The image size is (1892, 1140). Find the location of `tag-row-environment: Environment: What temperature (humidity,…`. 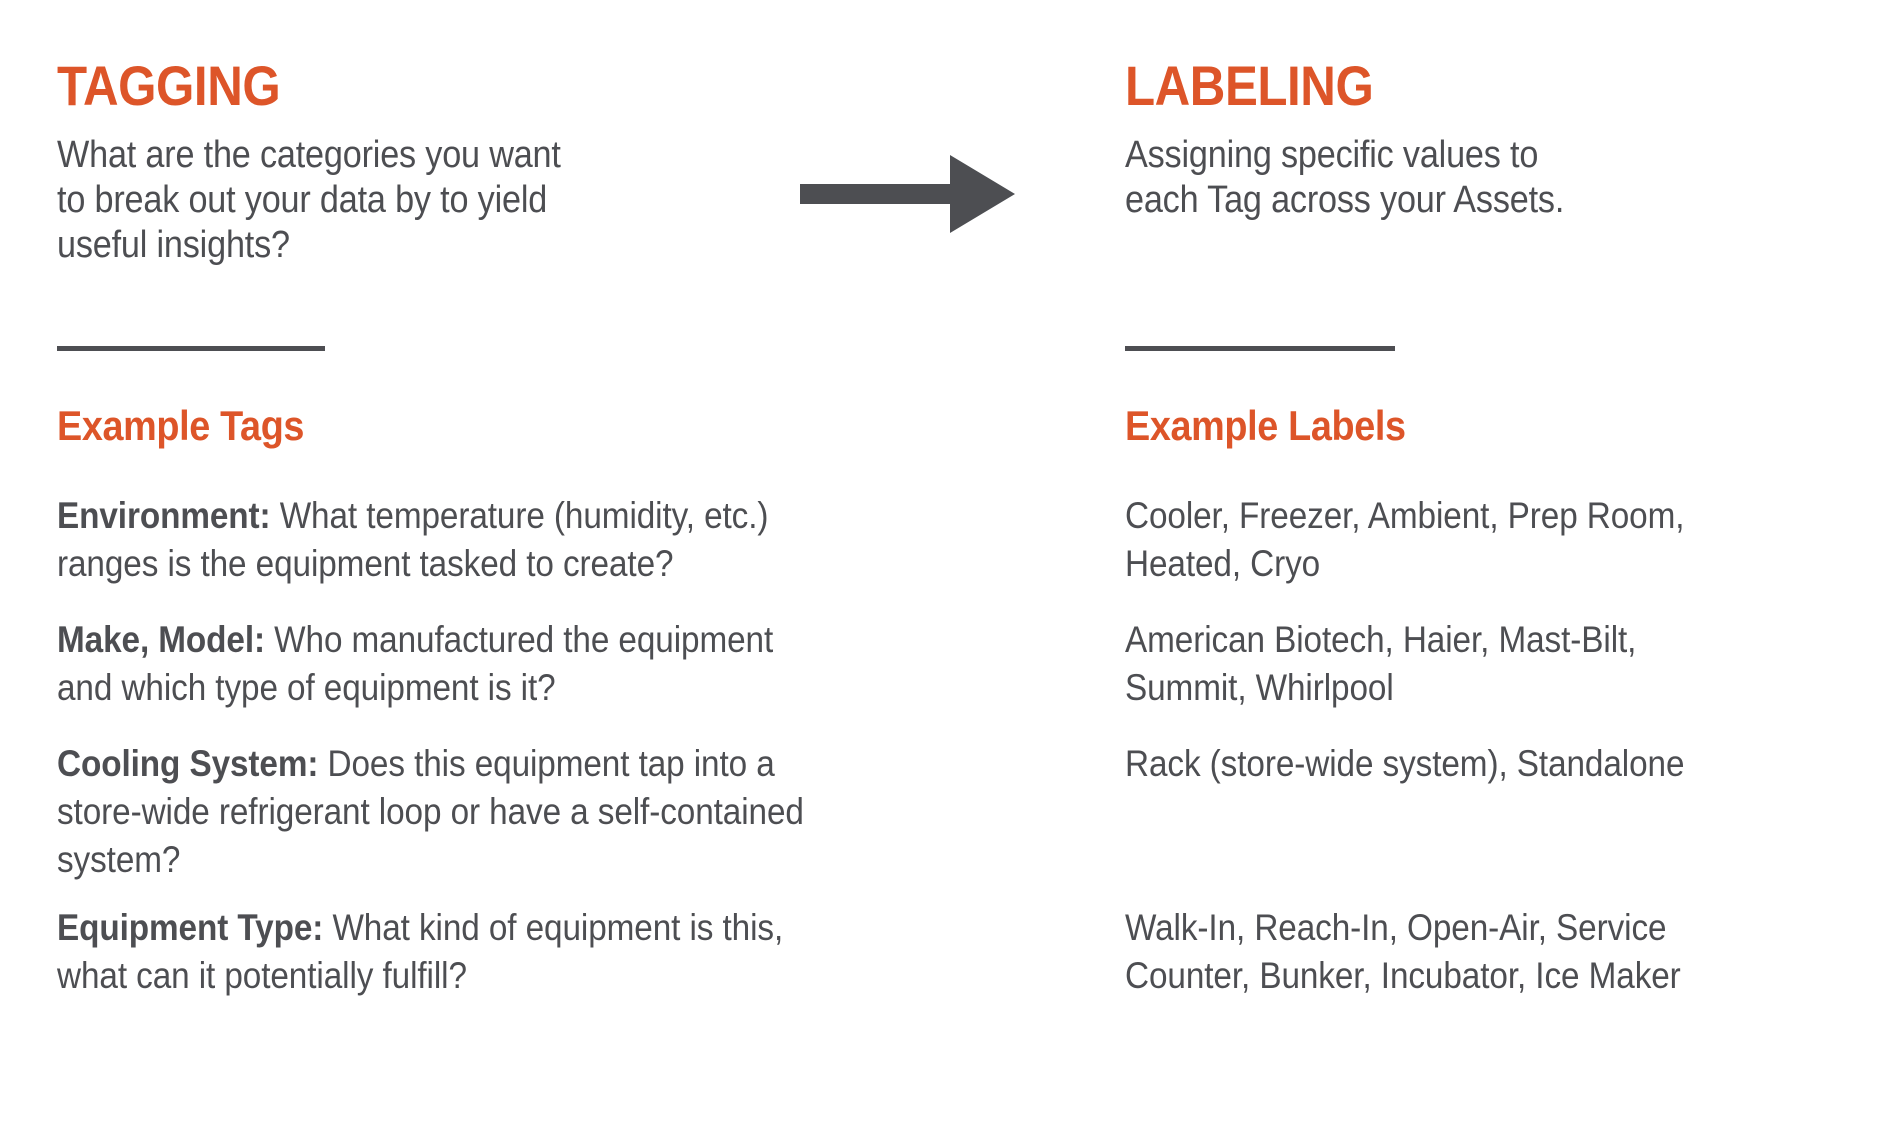

tag-row-environment: Environment: What temperature (humidity,… is located at coordinates (547, 540).